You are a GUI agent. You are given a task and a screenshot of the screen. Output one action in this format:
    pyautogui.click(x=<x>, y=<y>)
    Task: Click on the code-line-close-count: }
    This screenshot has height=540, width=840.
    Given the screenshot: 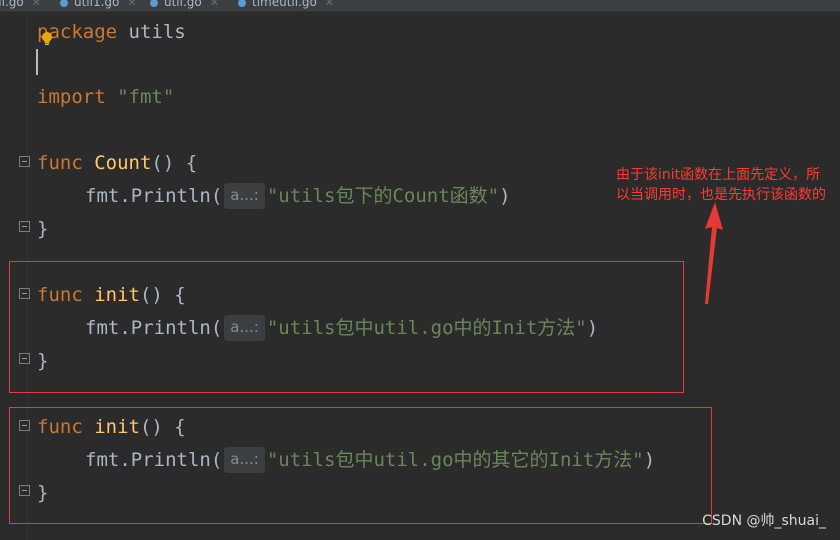 What is the action you would take?
    pyautogui.click(x=42, y=229)
    